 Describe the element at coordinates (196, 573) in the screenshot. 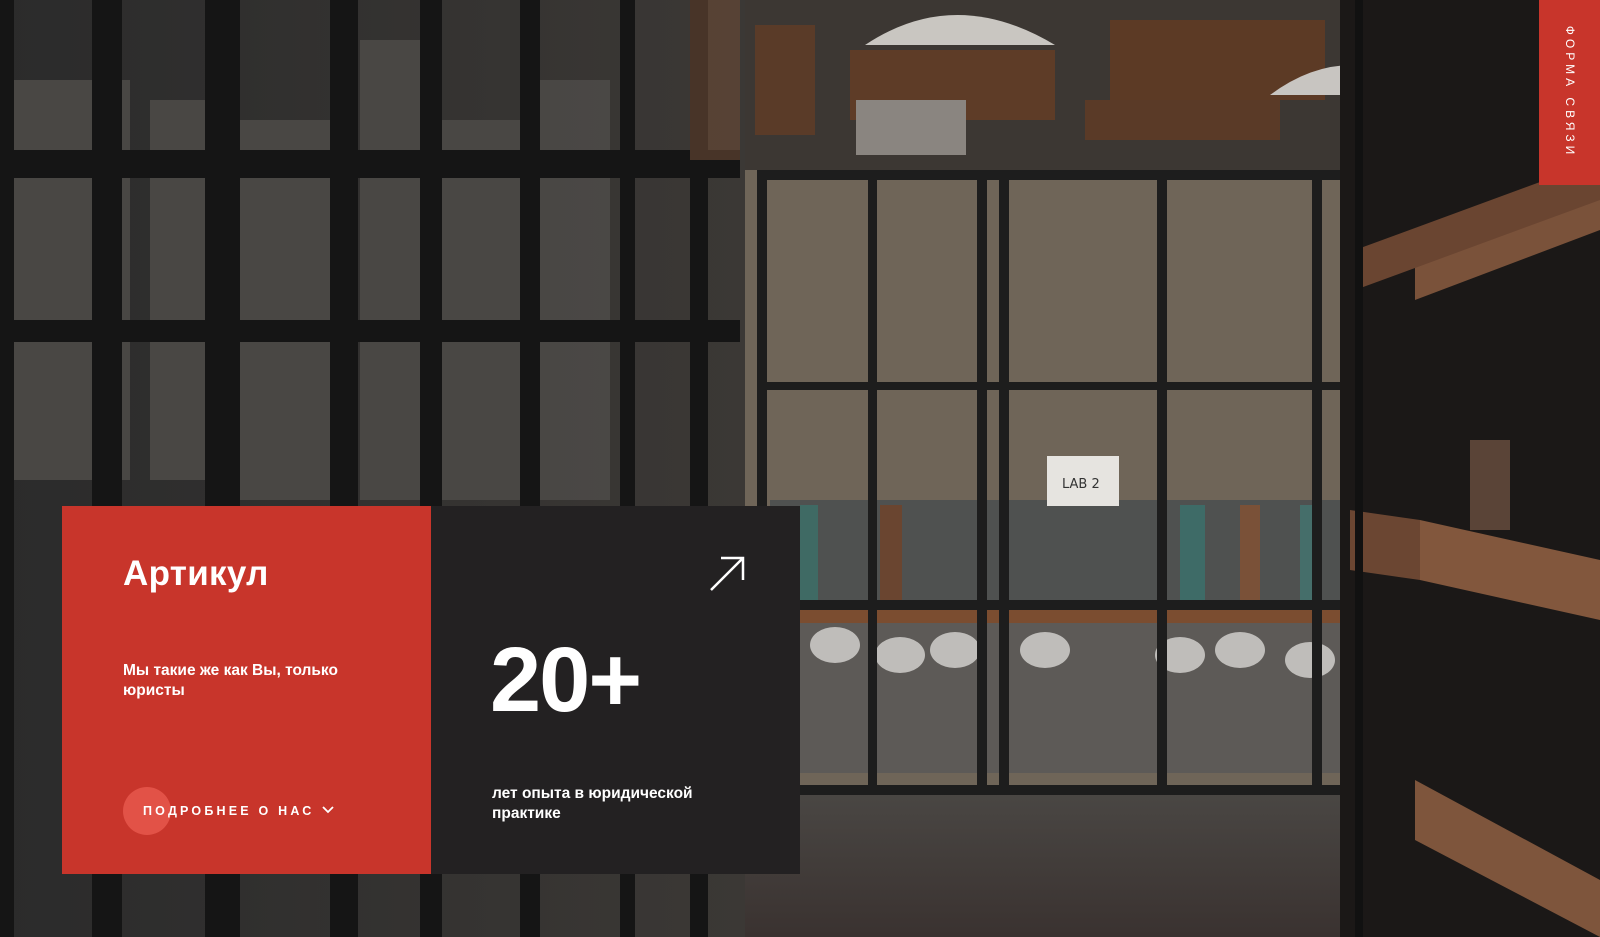

I see `brand-title: Артикул` at that location.